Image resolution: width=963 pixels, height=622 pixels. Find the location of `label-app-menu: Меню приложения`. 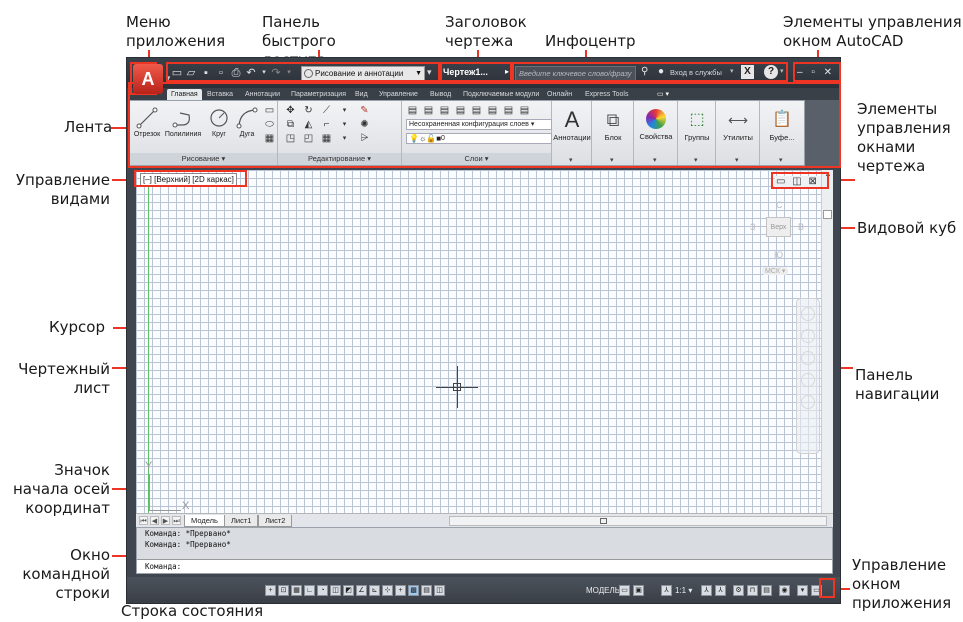

label-app-menu: Меню приложения is located at coordinates (176, 31).